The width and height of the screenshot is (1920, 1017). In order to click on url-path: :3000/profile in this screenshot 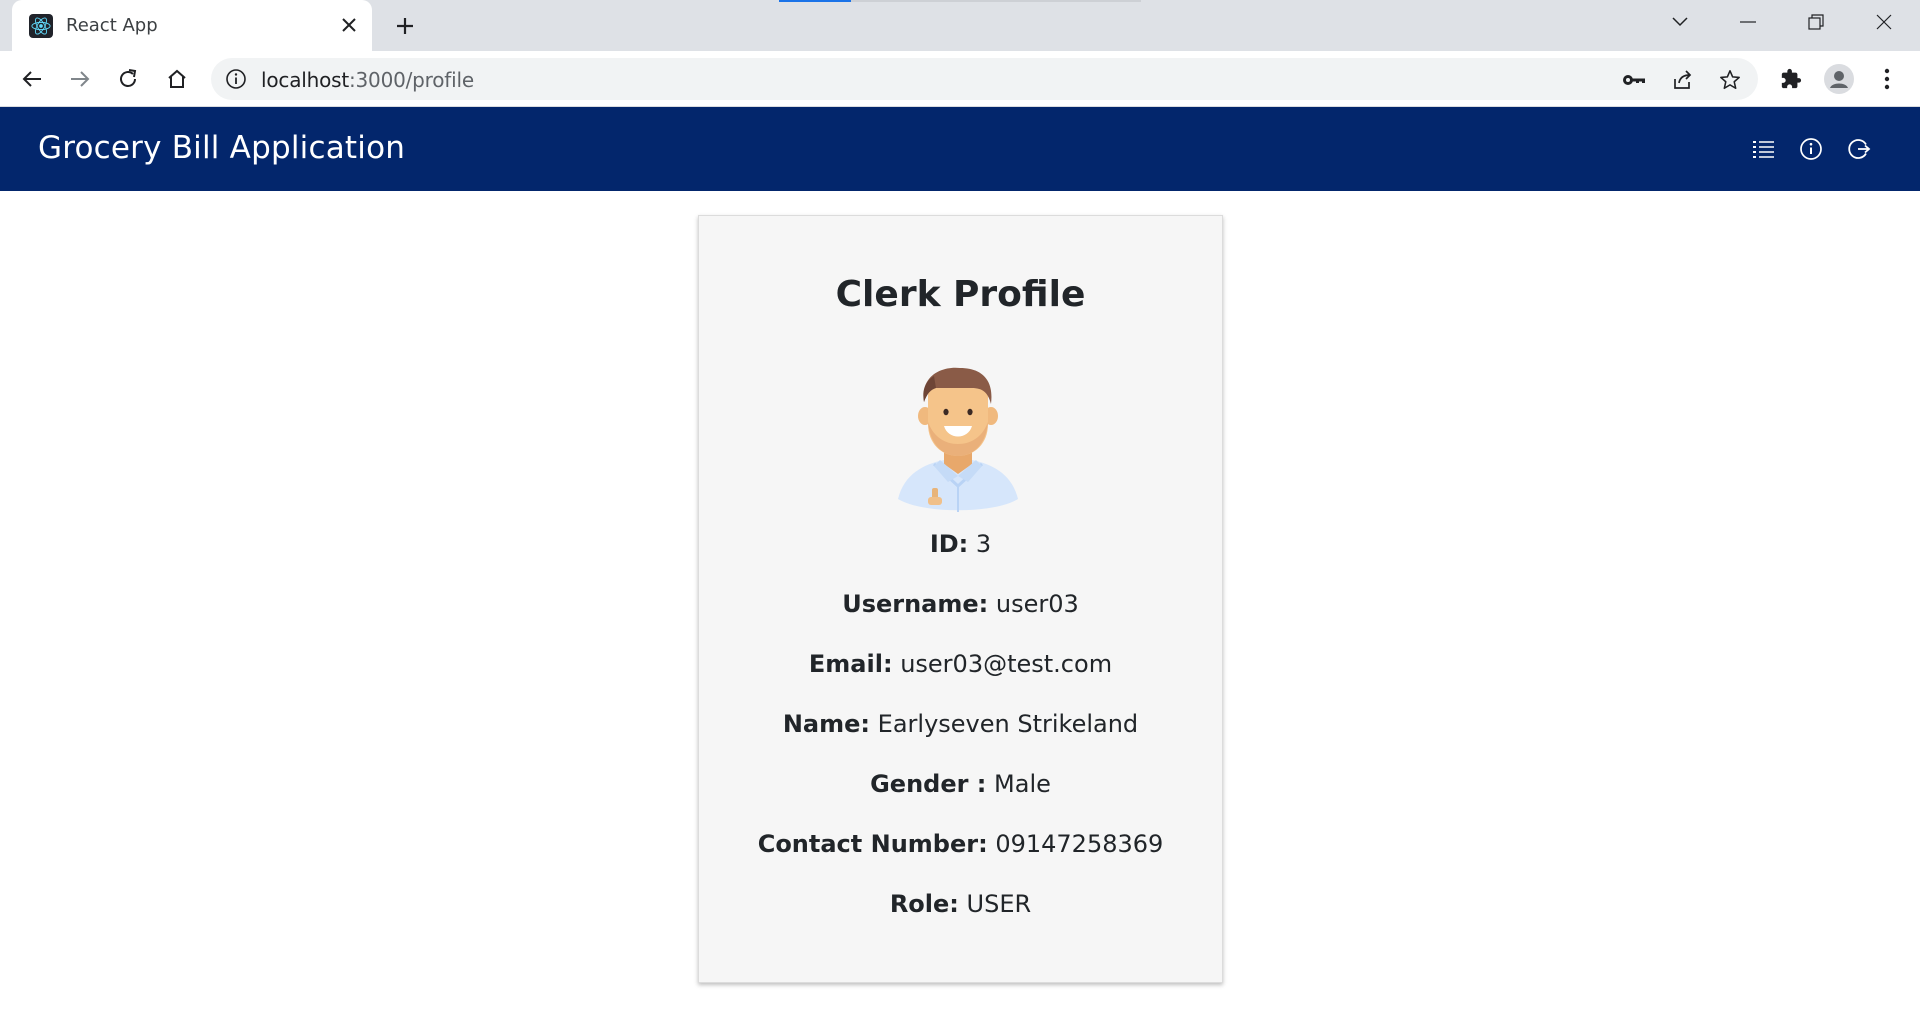, I will do `click(411, 80)`.